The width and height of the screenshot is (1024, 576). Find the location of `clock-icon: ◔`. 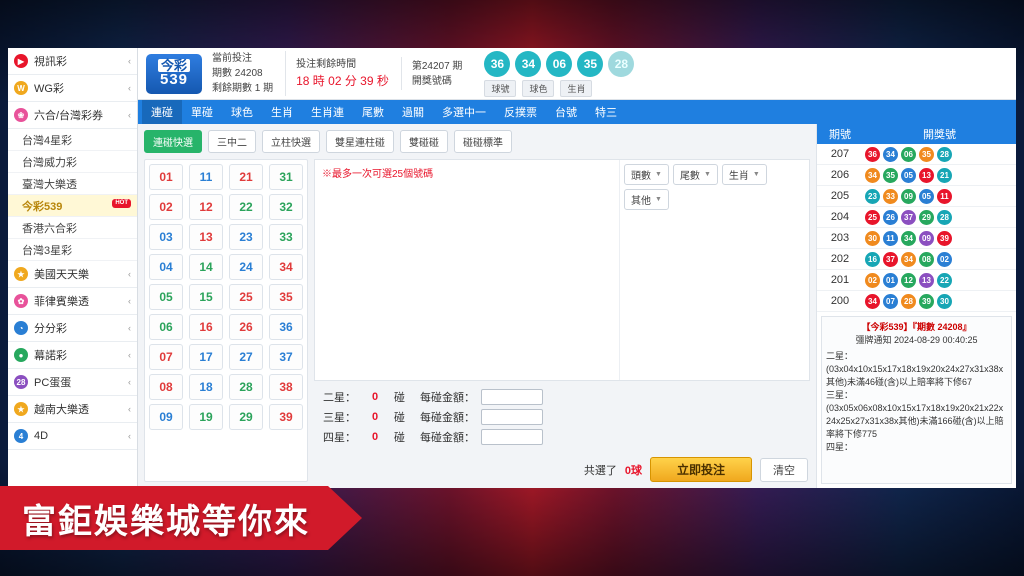

clock-icon: ◔ is located at coordinates (21, 328).